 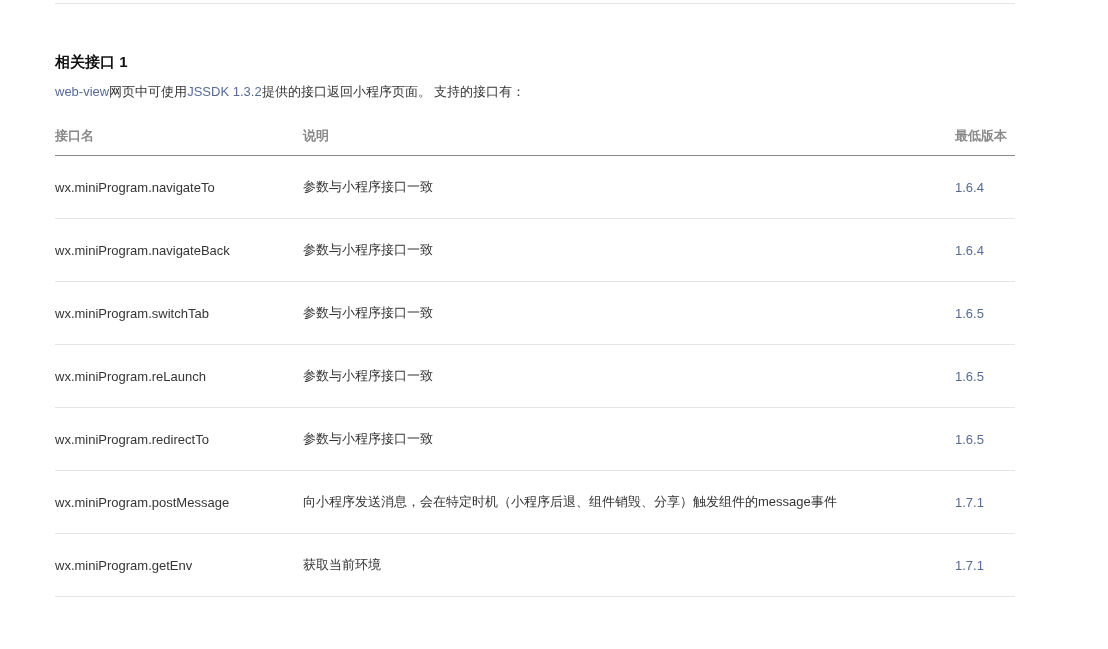 I want to click on table-cell: wx.miniProgram.redirectTo, so click(x=179, y=439).